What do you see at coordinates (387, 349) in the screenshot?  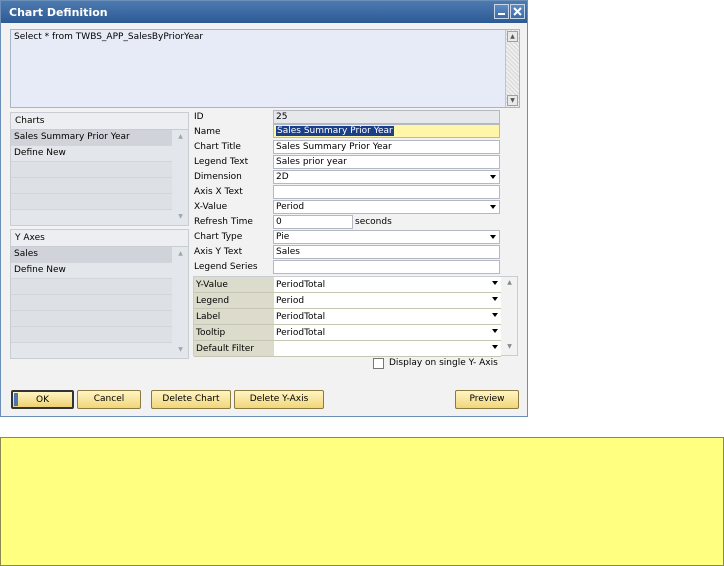 I see `default-filter-select` at bounding box center [387, 349].